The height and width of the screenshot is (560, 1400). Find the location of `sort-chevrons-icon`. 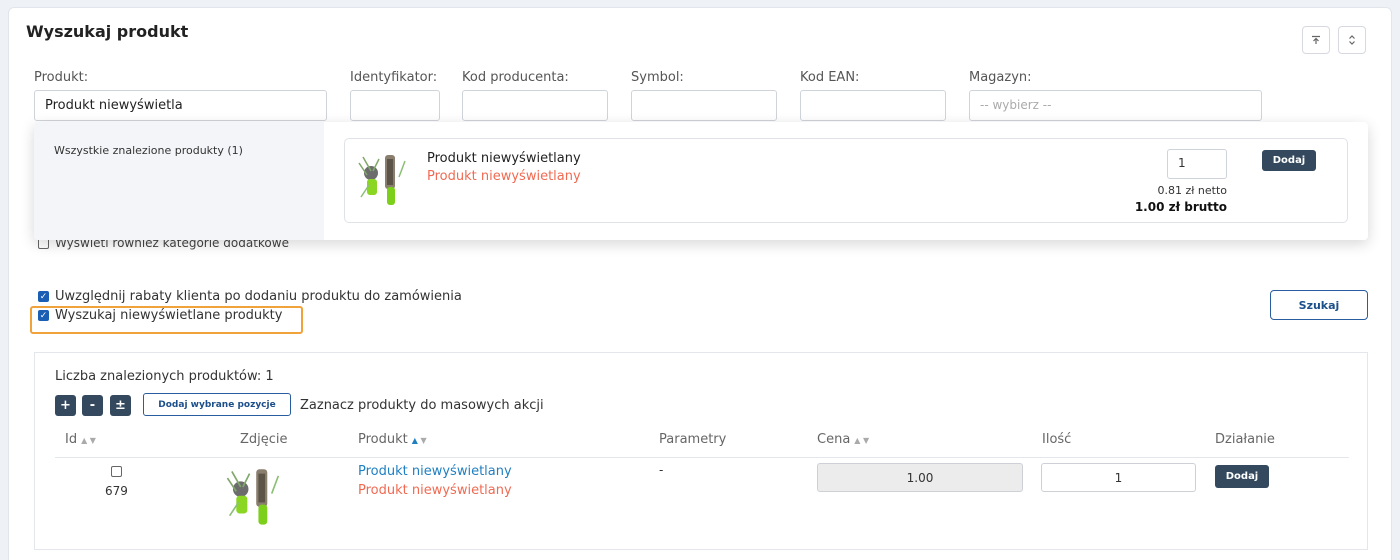

sort-chevrons-icon is located at coordinates (1352, 40).